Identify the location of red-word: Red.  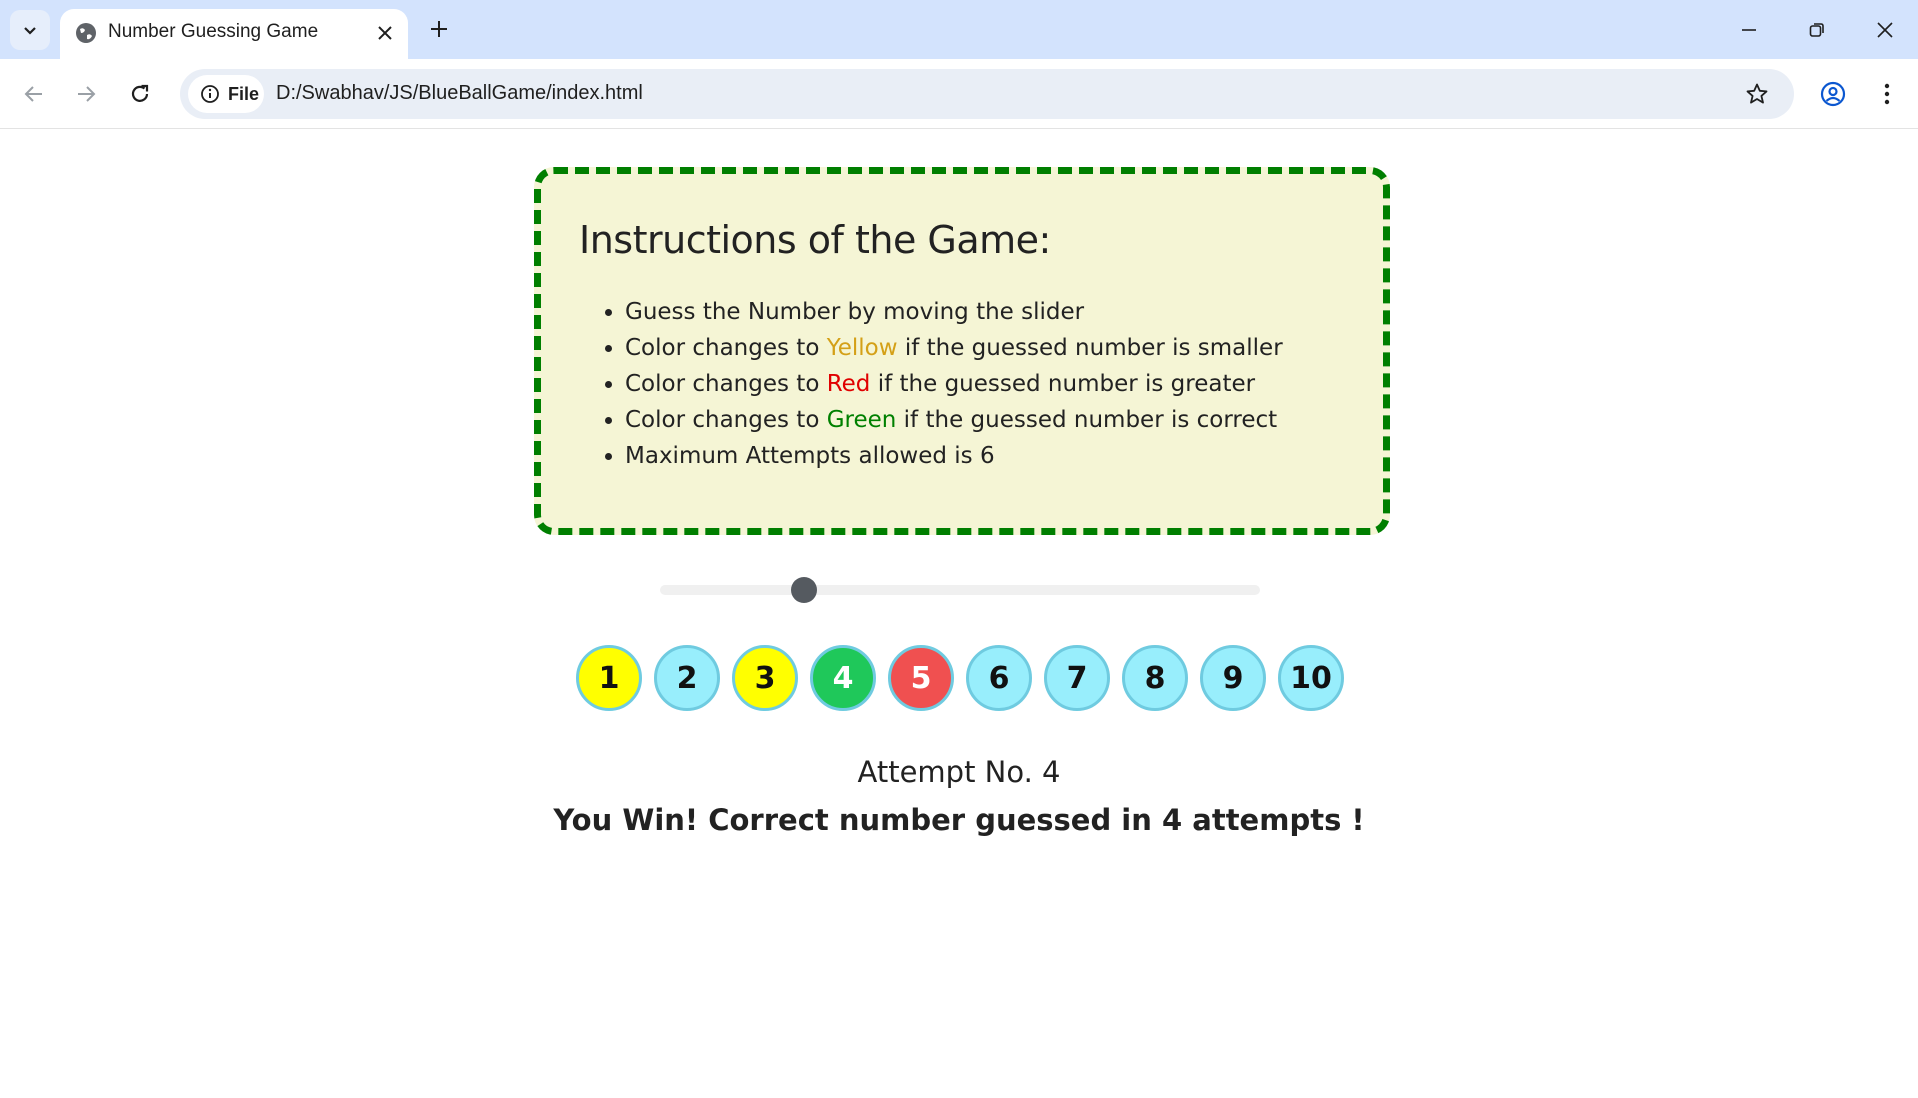
(848, 384).